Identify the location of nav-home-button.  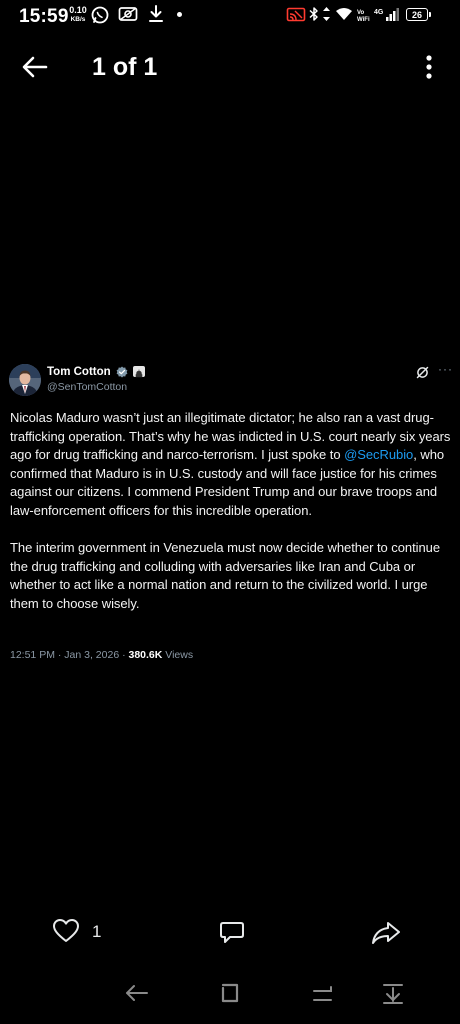
(230, 995).